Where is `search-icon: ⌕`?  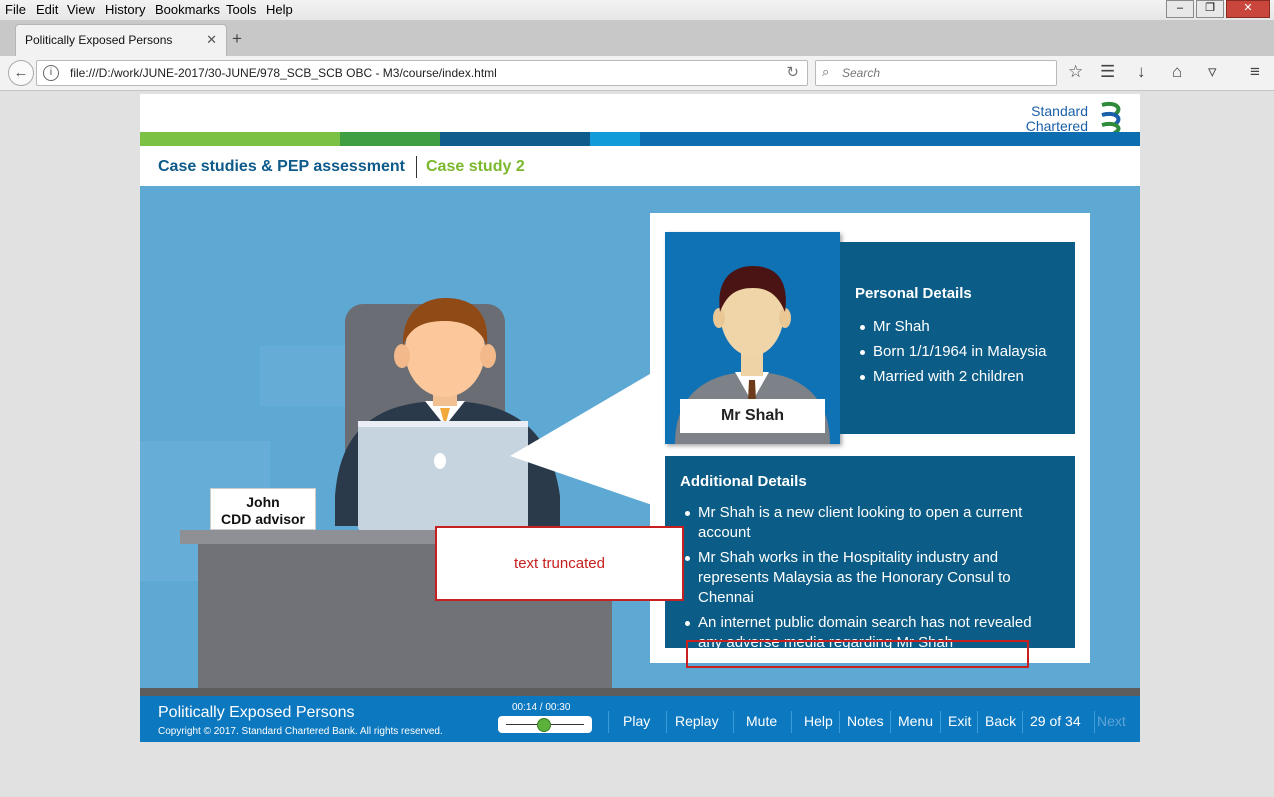 search-icon: ⌕ is located at coordinates (826, 71).